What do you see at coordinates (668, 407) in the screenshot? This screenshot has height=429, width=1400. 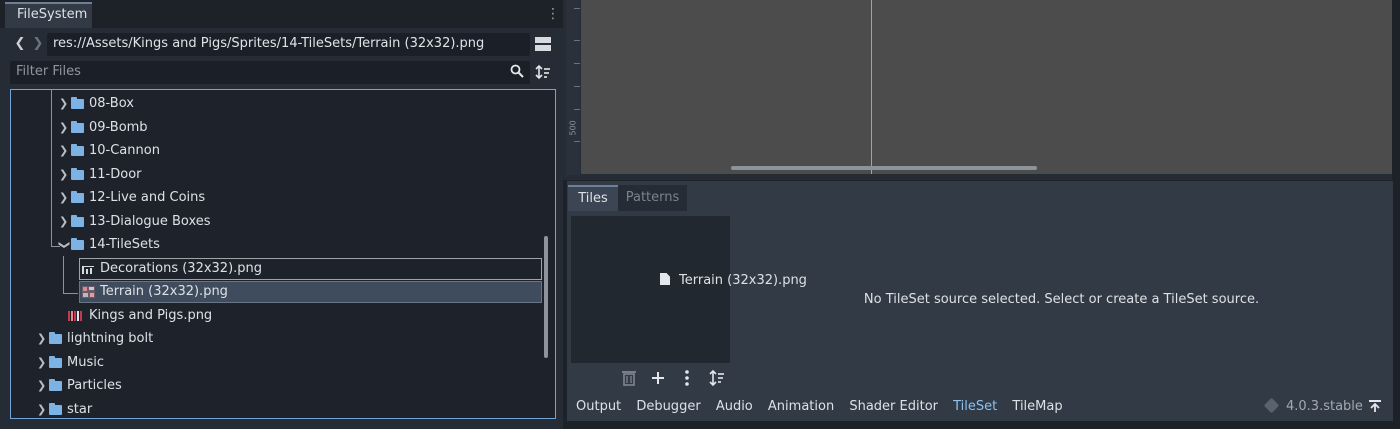 I see `tab-debugger: Debugger` at bounding box center [668, 407].